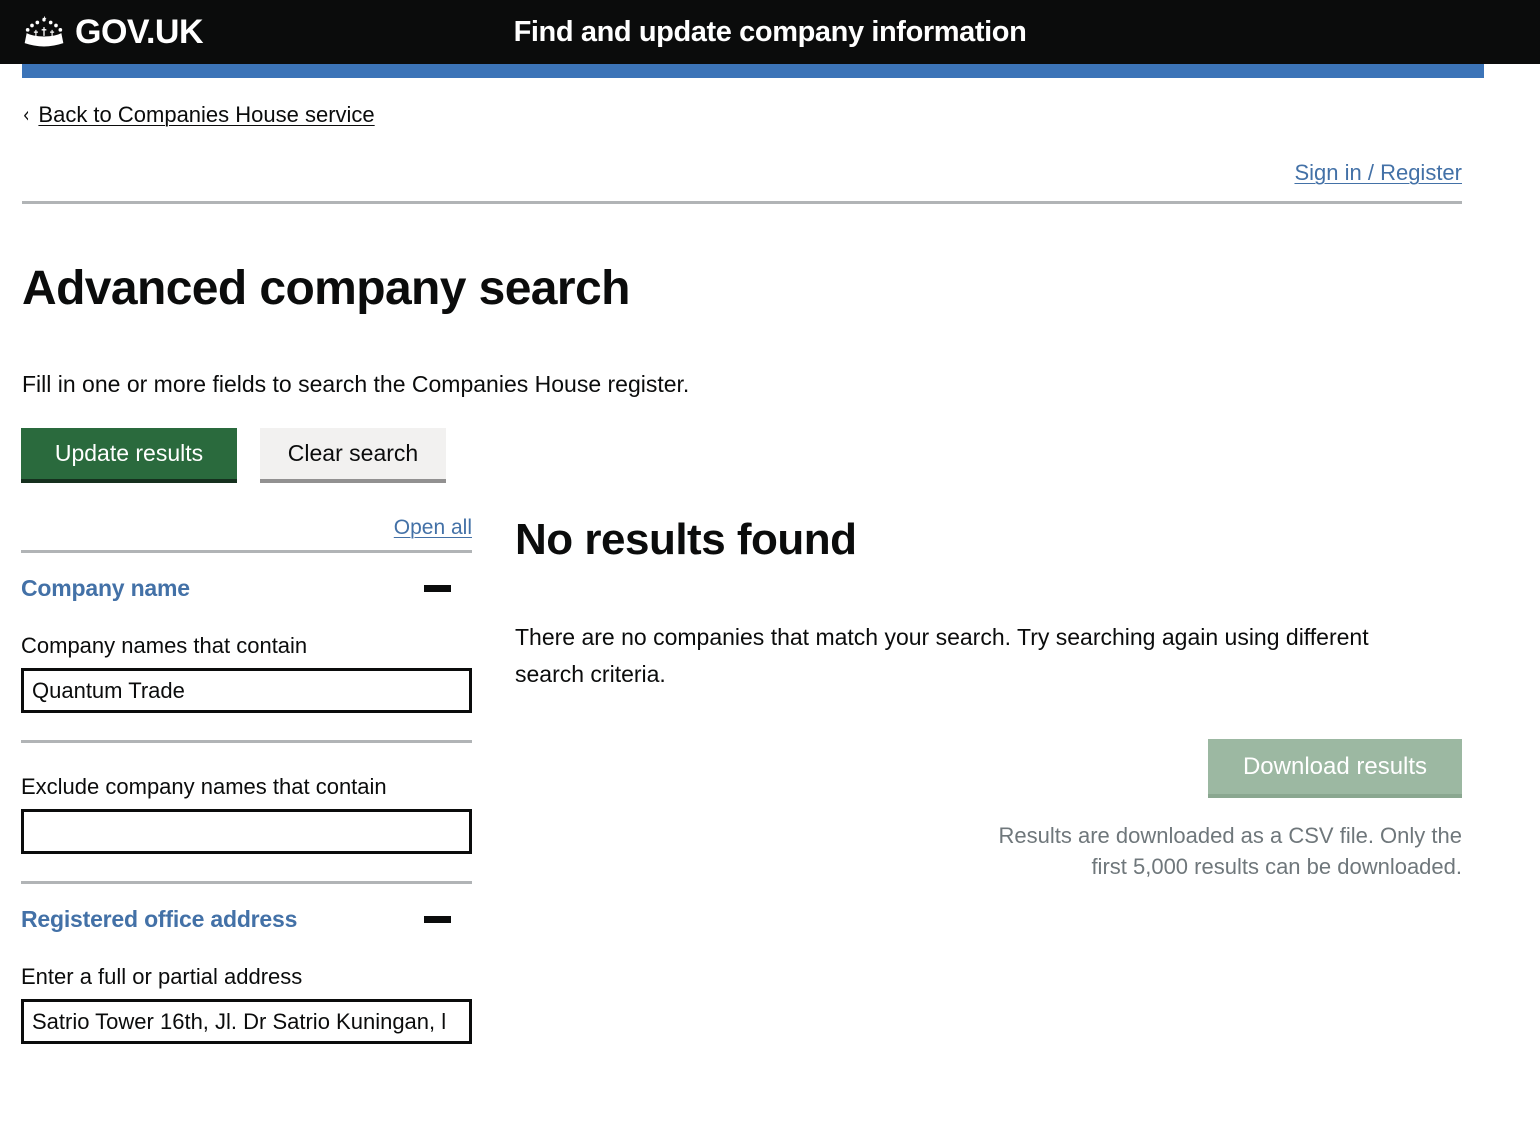 The width and height of the screenshot is (1540, 1146). Describe the element at coordinates (433, 527) in the screenshot. I see `open-all-link: Open all` at that location.